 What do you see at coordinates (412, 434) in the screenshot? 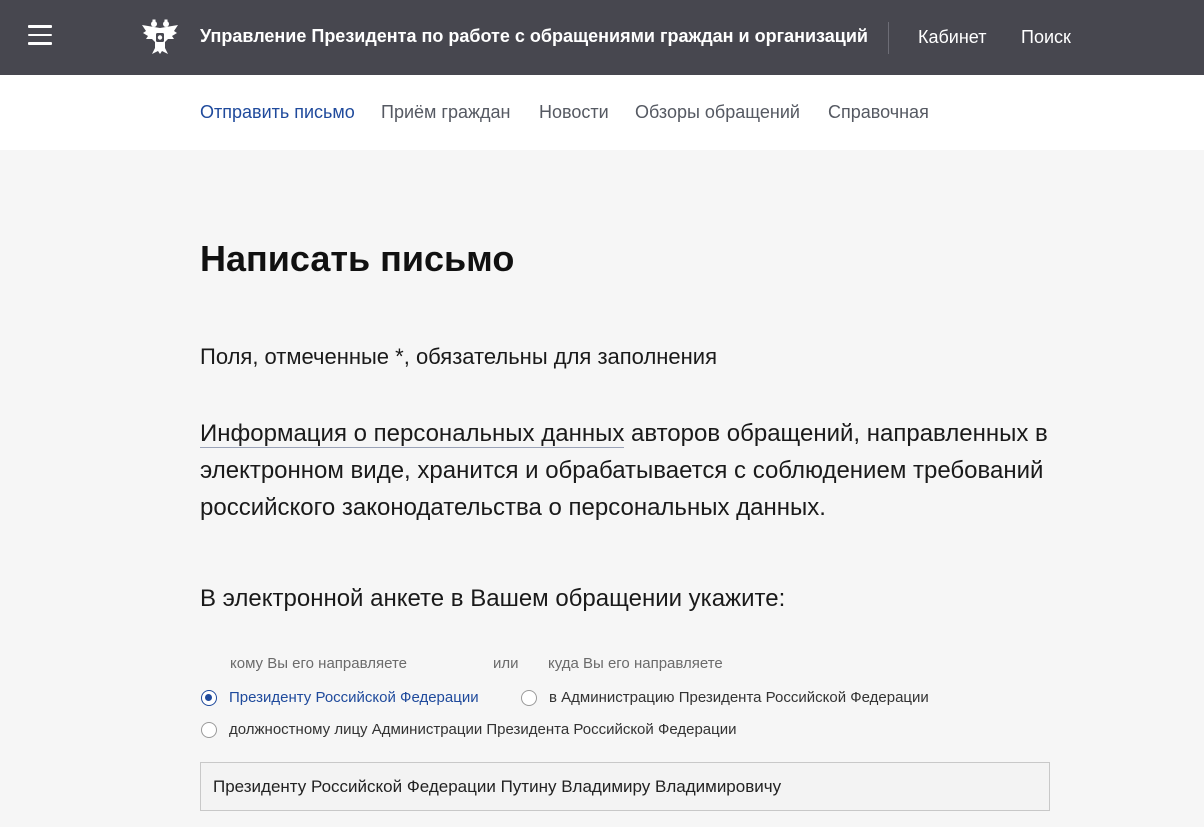
I see `personal-data-link: Информация о персональных данных` at bounding box center [412, 434].